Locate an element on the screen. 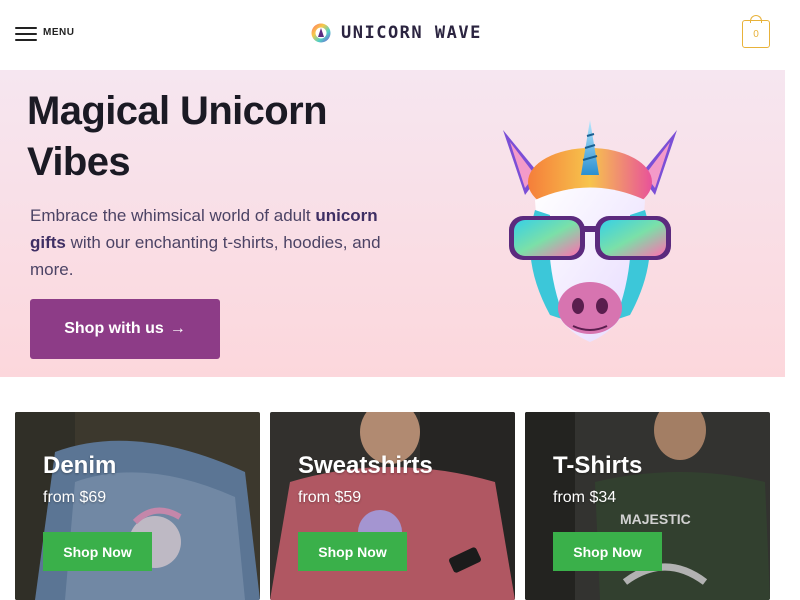 The height and width of the screenshot is (600, 800). category-title: Sweatshirts is located at coordinates (365, 465).